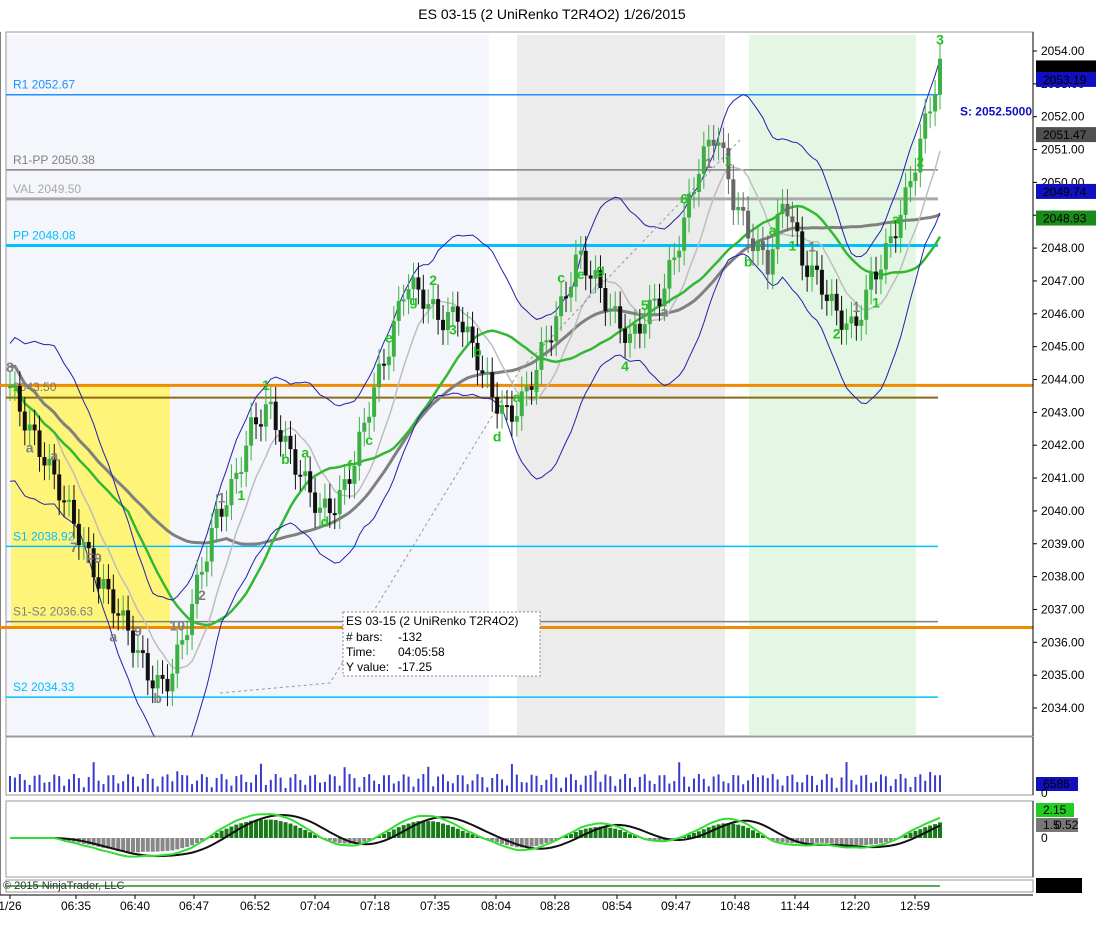 The width and height of the screenshot is (1105, 948). I want to click on price-tick-label: 2034.00, so click(1063, 708).